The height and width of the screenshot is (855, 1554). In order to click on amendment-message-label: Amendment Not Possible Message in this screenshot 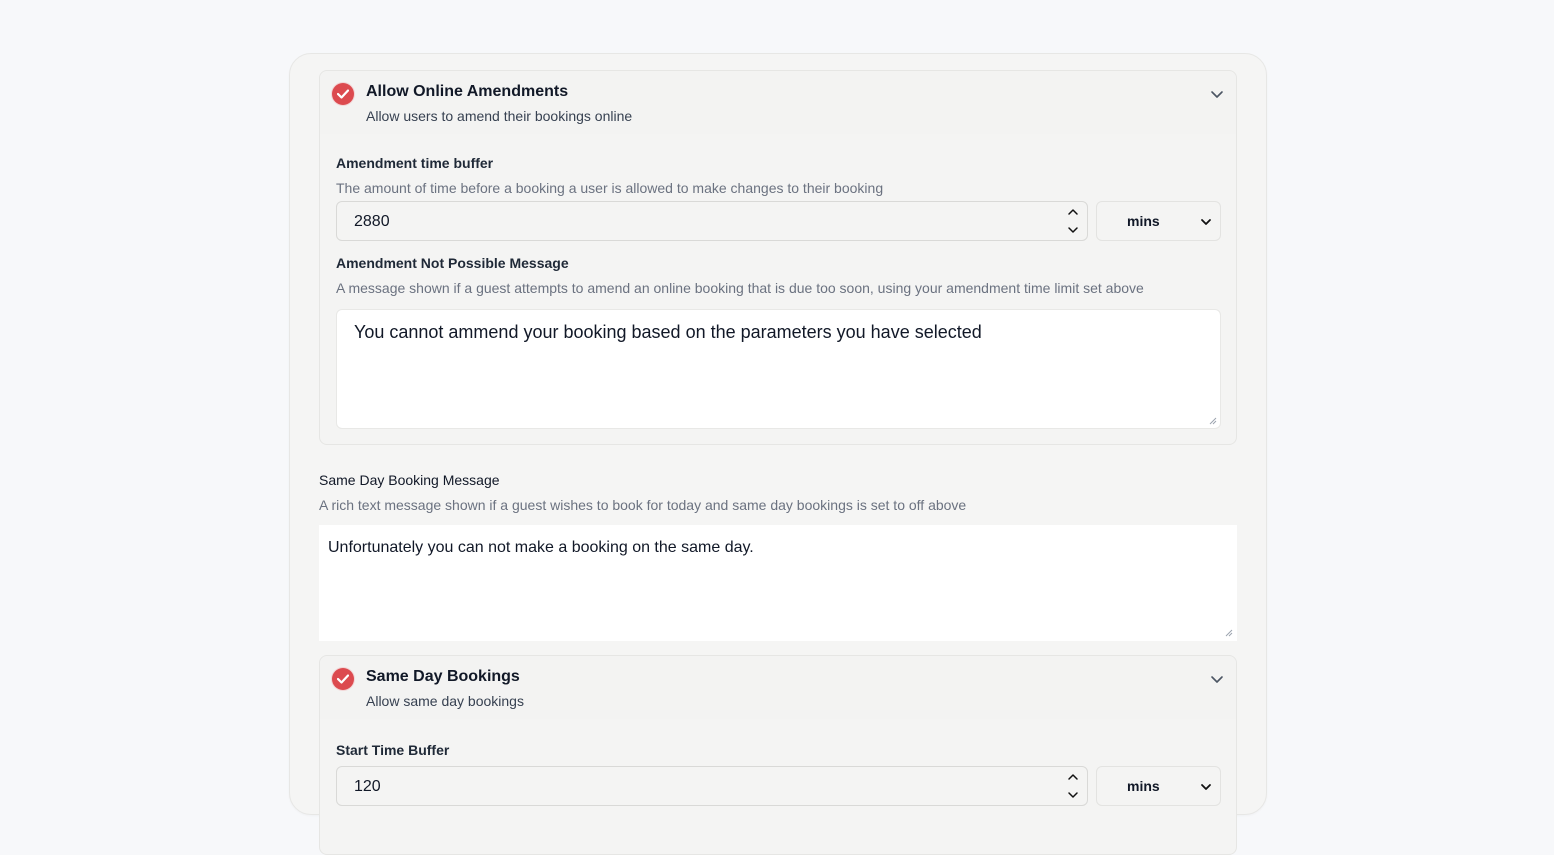, I will do `click(452, 263)`.